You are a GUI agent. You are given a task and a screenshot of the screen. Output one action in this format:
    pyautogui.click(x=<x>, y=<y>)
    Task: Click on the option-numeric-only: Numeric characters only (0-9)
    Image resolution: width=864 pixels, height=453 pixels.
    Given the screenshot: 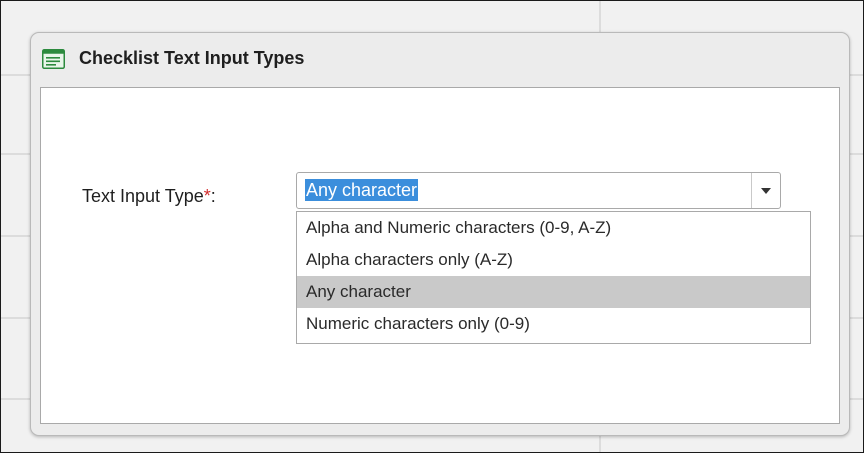 What is the action you would take?
    pyautogui.click(x=553, y=324)
    